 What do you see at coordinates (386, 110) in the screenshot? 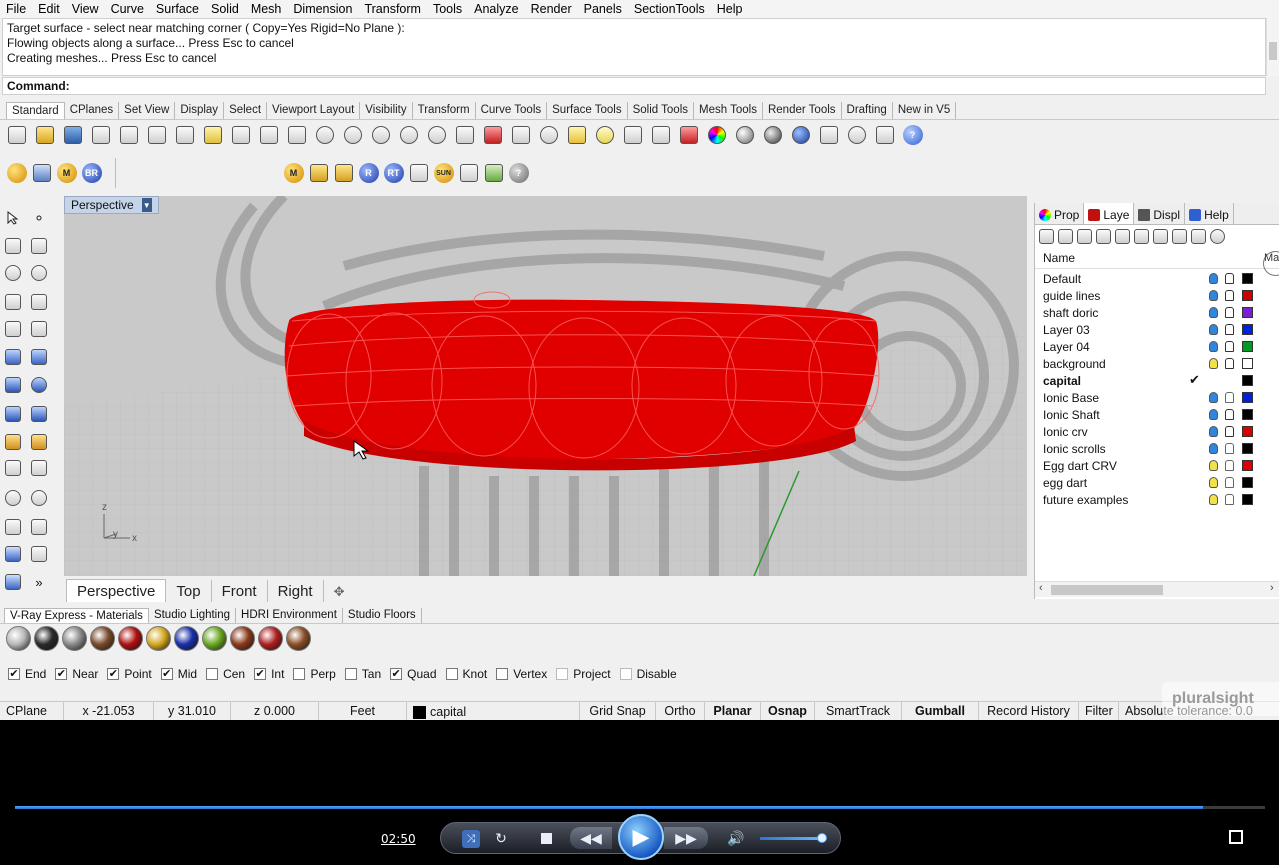
I see `tab-visibility: Visibility` at bounding box center [386, 110].